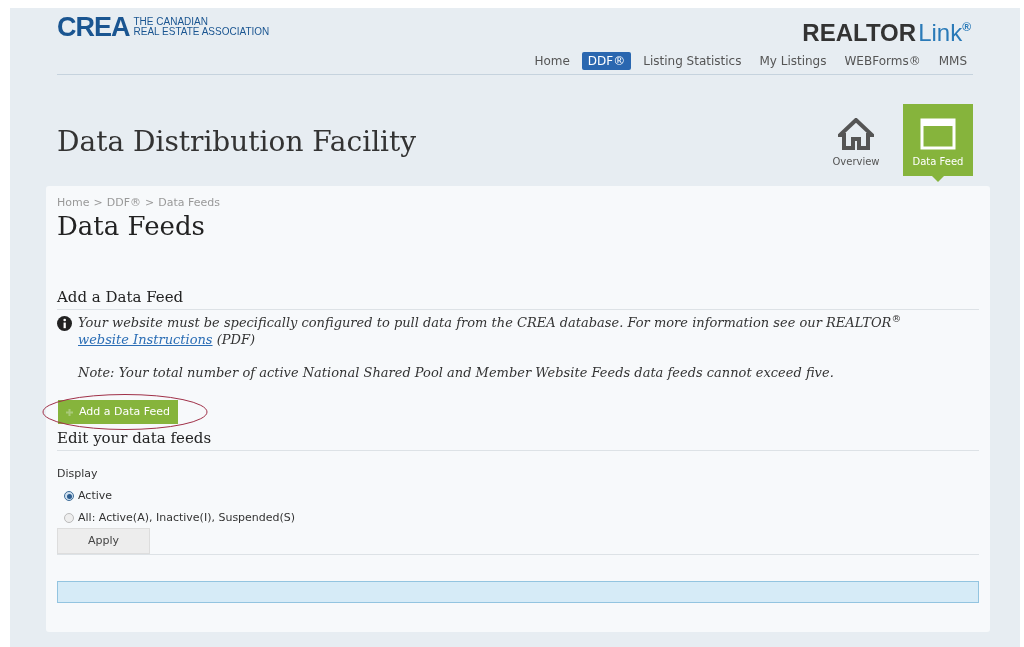 The height and width of the screenshot is (647, 1024). I want to click on nav-link: Home, so click(552, 61).